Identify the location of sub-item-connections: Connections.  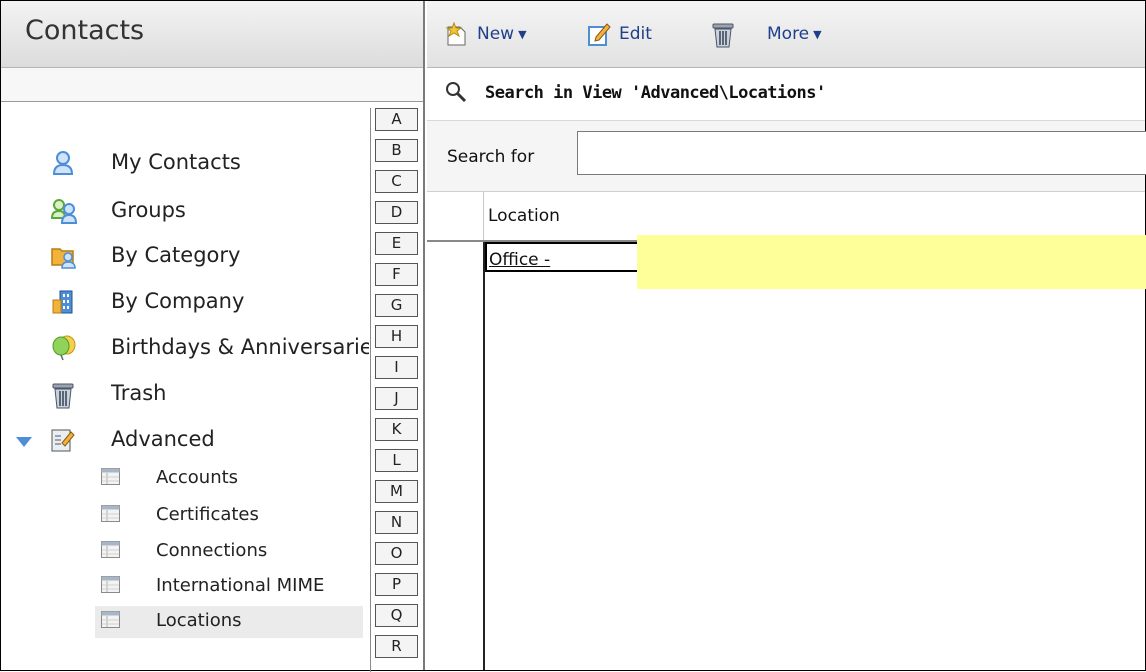
(229, 552).